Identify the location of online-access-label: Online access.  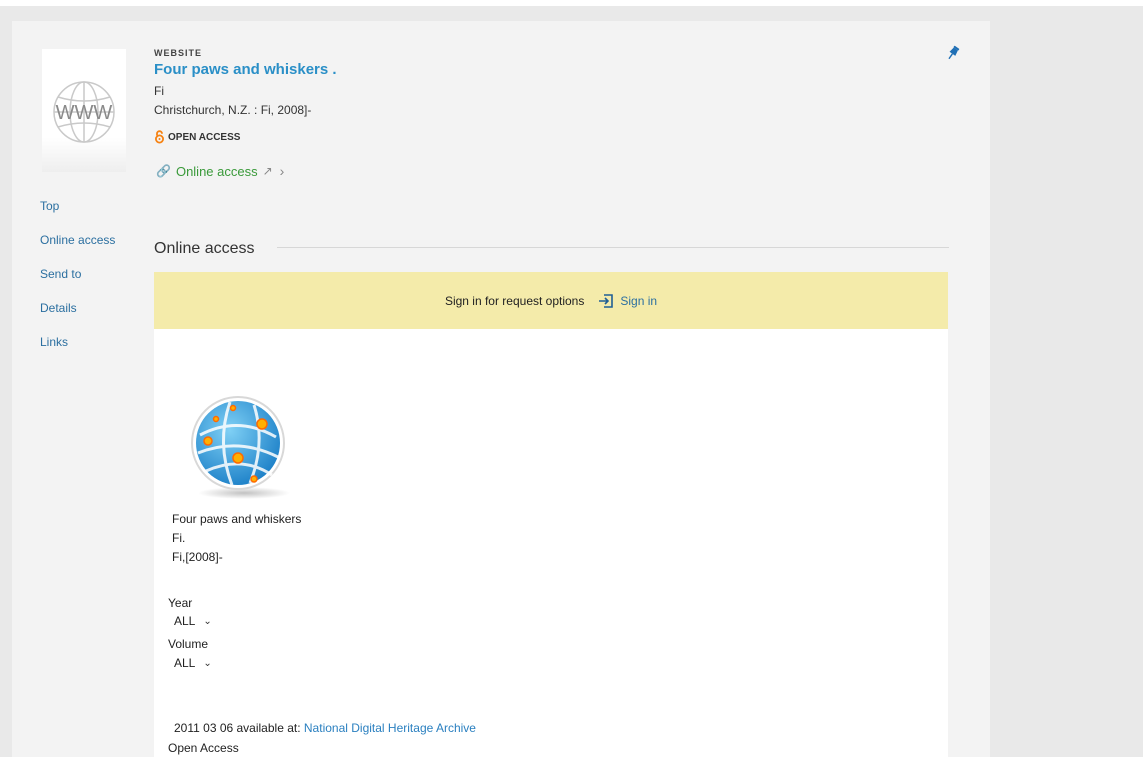
(216, 171).